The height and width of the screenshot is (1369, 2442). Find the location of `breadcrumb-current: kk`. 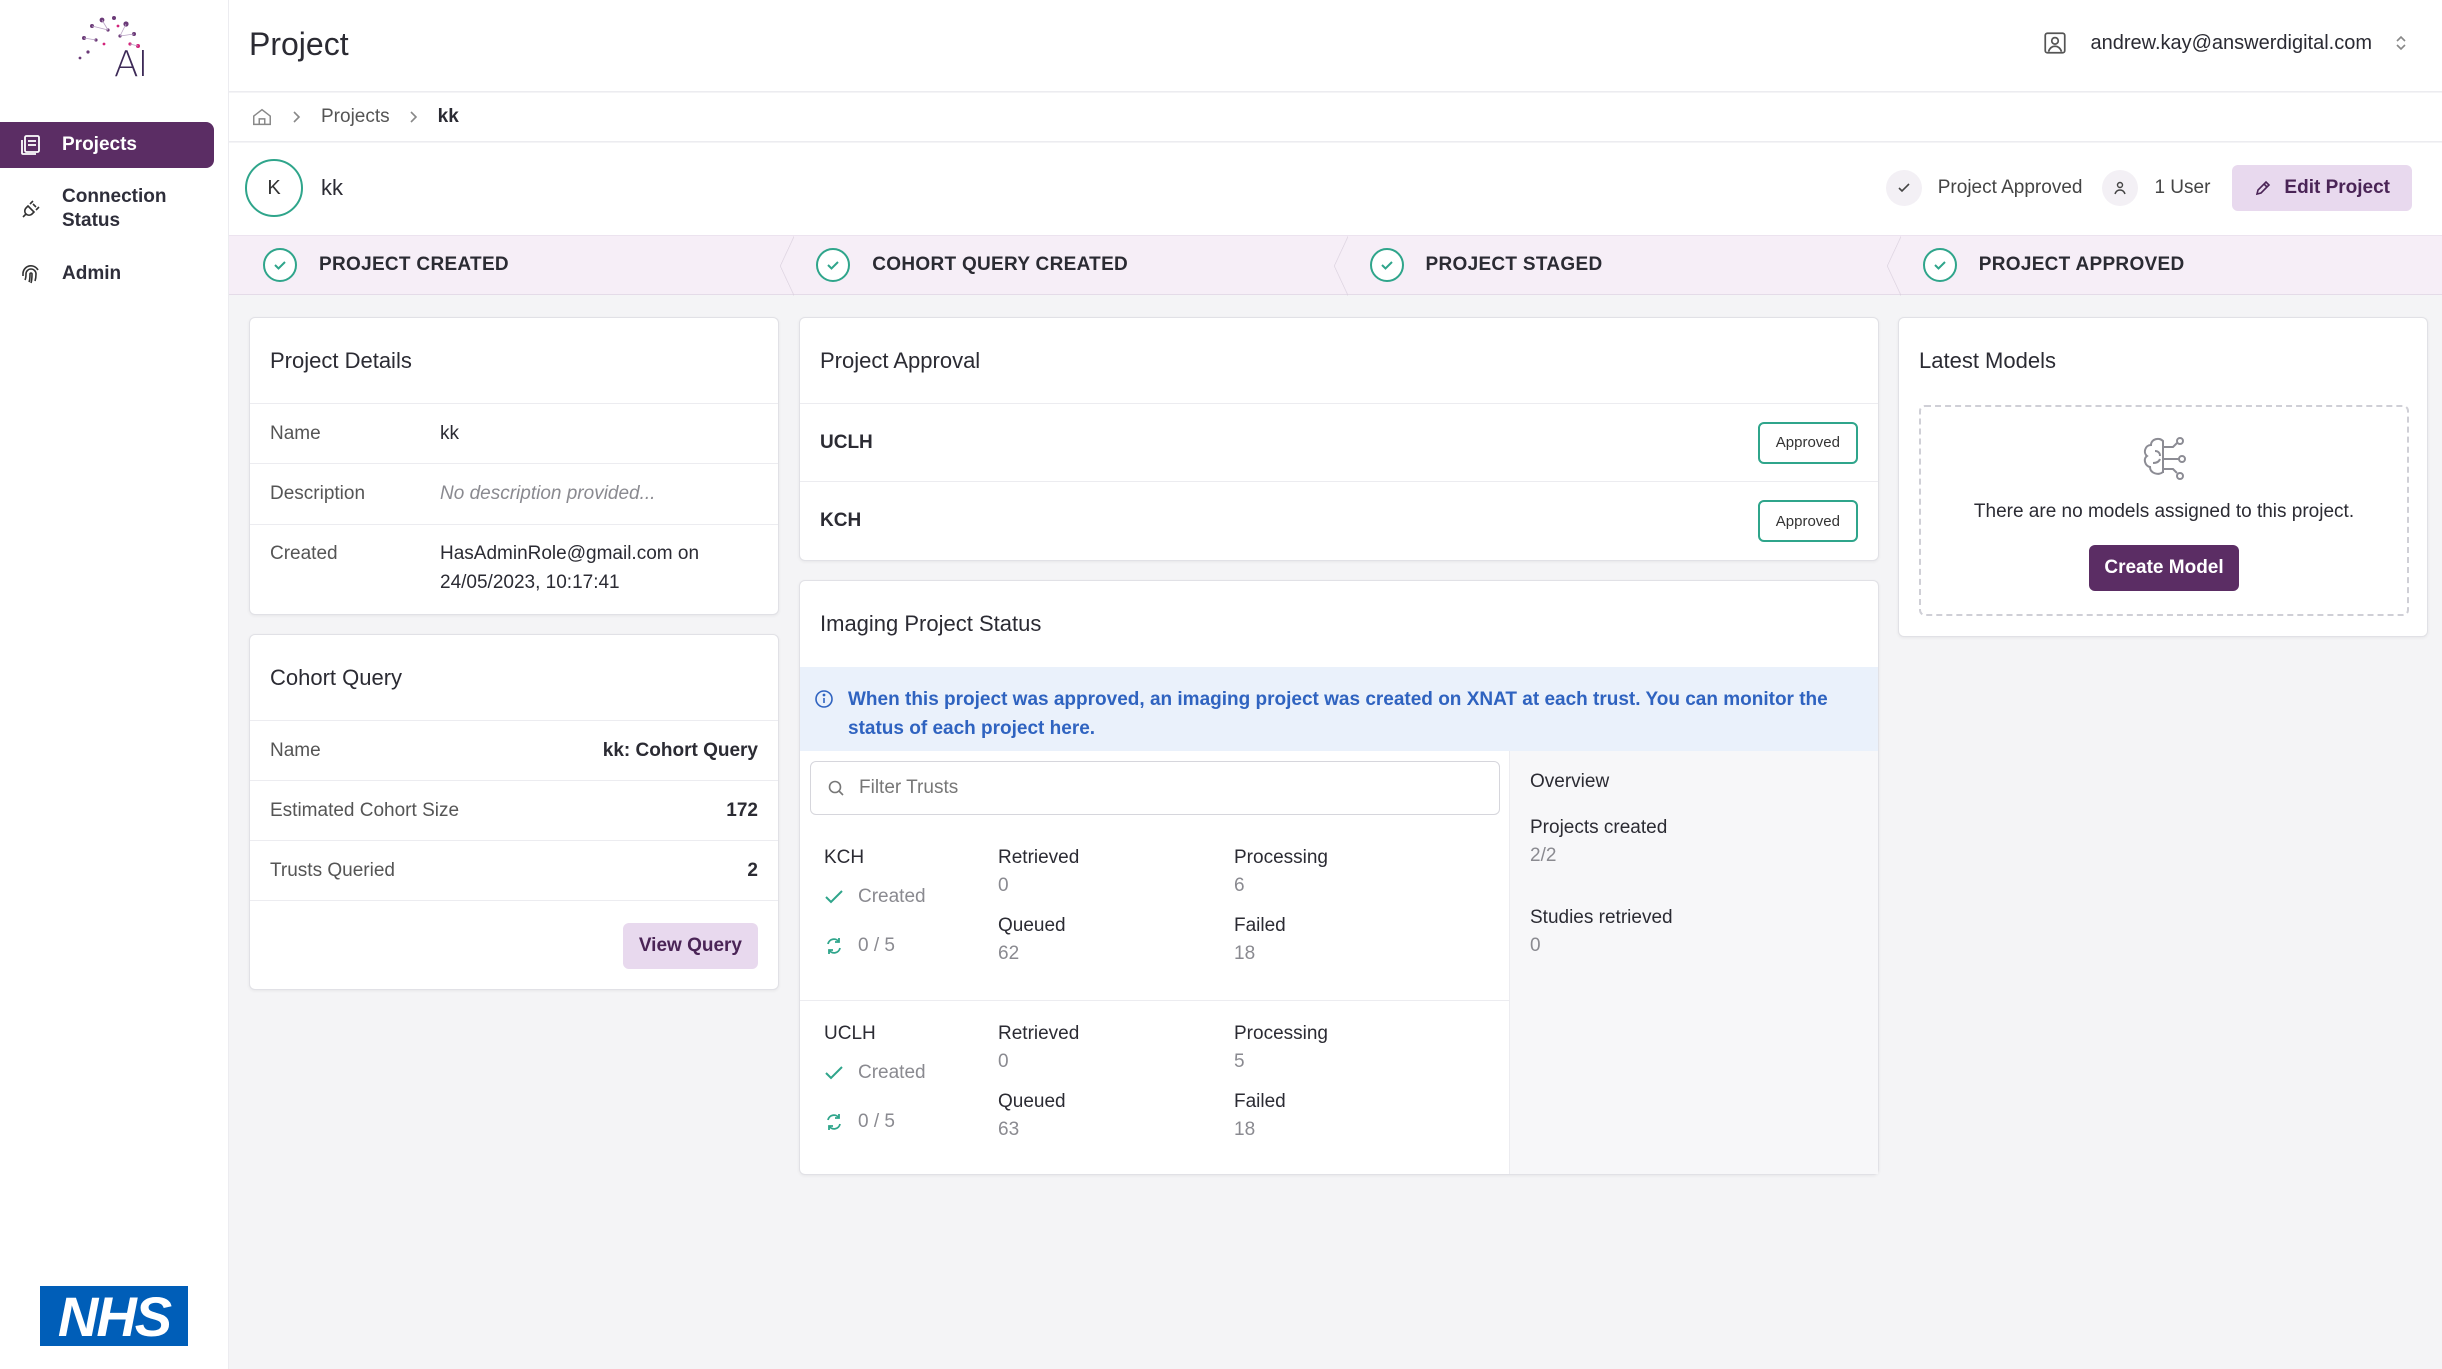

breadcrumb-current: kk is located at coordinates (448, 116).